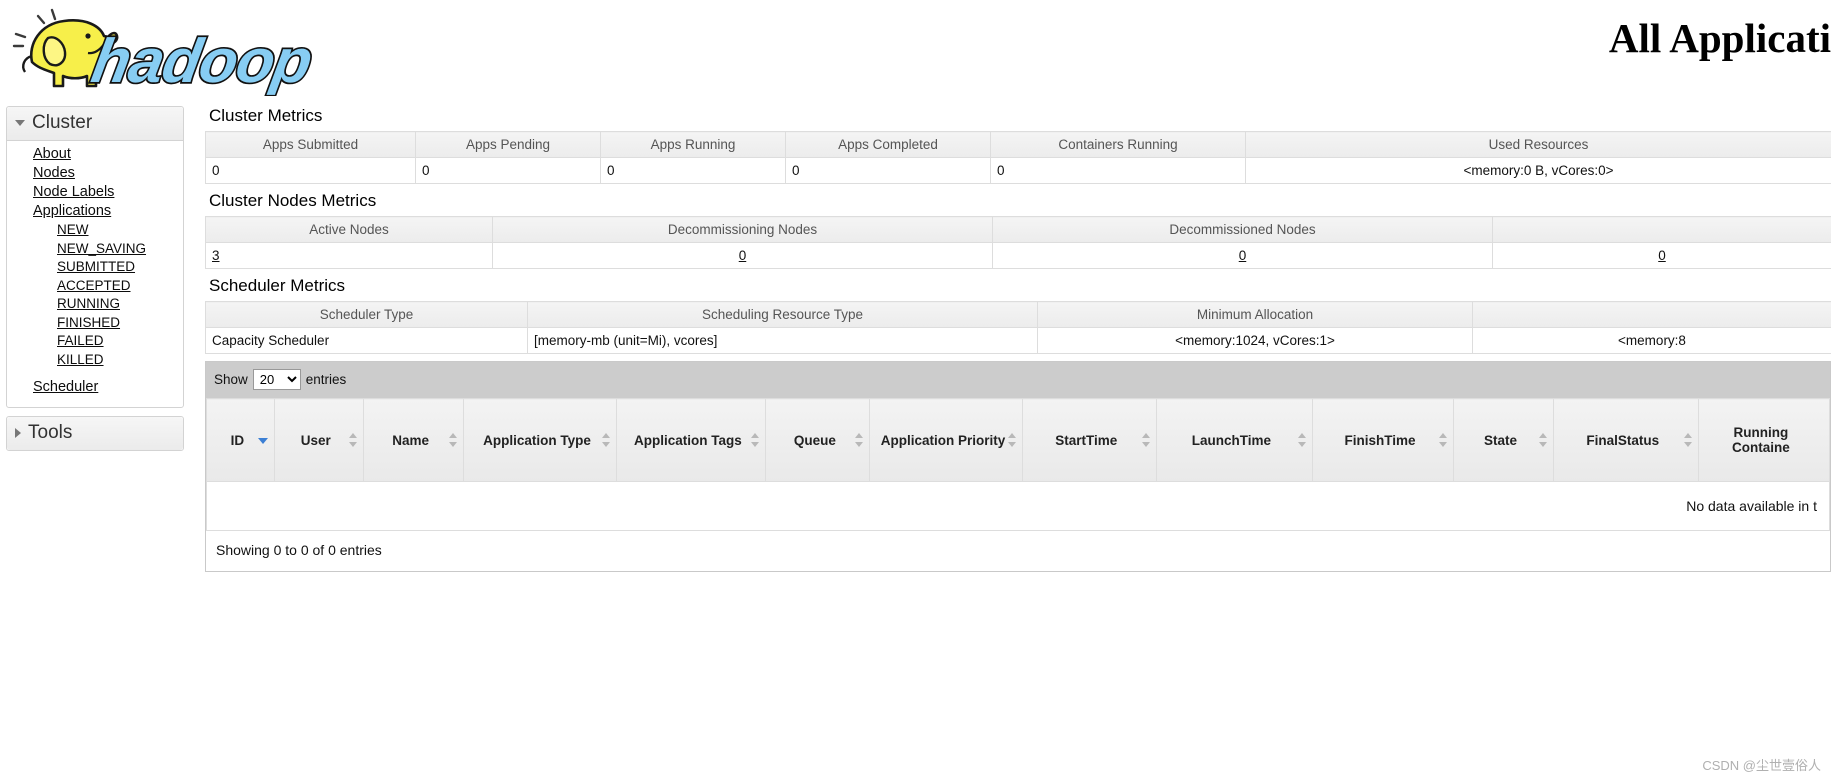 This screenshot has width=1831, height=780. I want to click on sidebar-item-applications: Applications, so click(95, 211).